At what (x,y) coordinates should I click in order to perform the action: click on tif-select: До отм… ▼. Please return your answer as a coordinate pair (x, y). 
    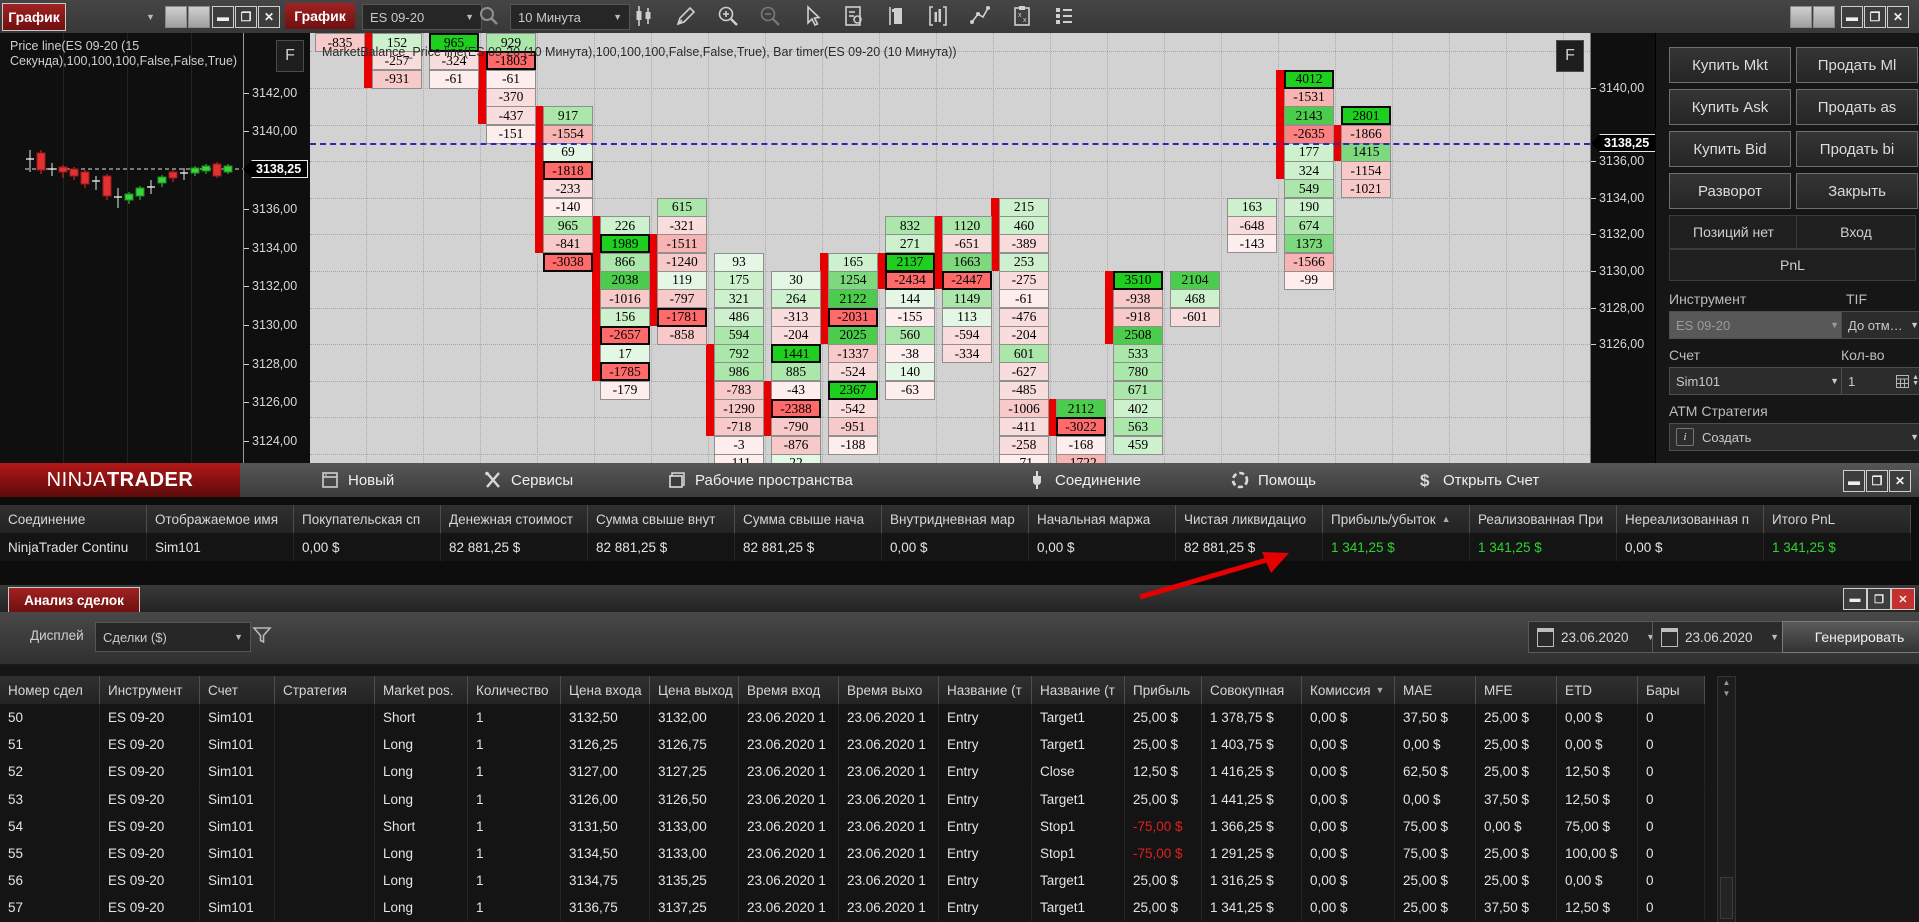
    Looking at the image, I should click on (1880, 325).